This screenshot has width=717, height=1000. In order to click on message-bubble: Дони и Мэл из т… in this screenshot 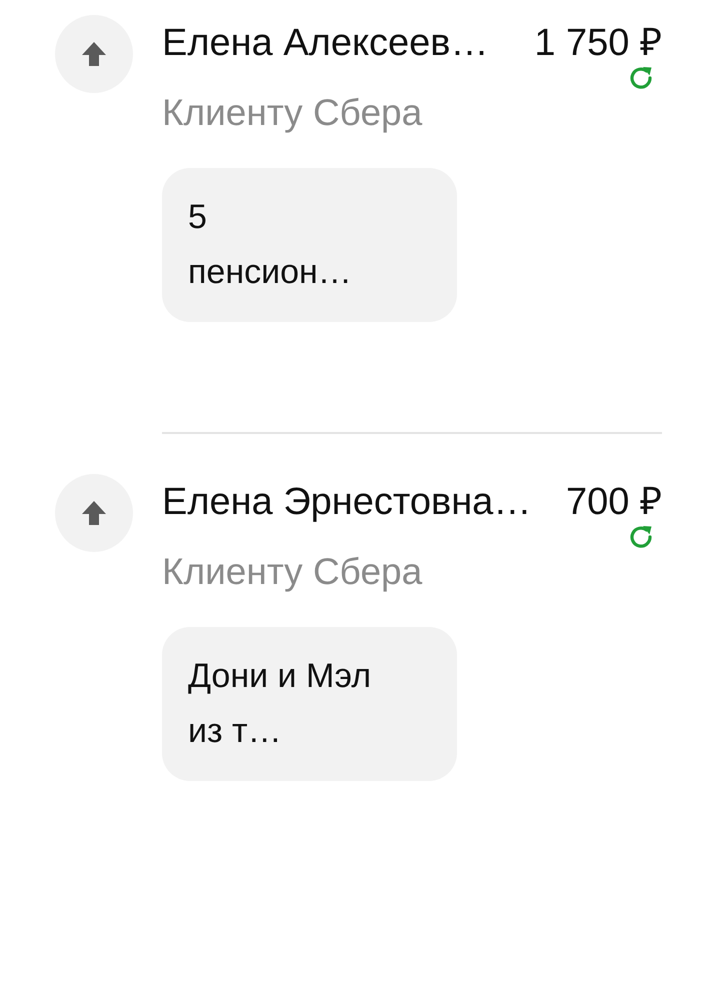, I will do `click(309, 704)`.